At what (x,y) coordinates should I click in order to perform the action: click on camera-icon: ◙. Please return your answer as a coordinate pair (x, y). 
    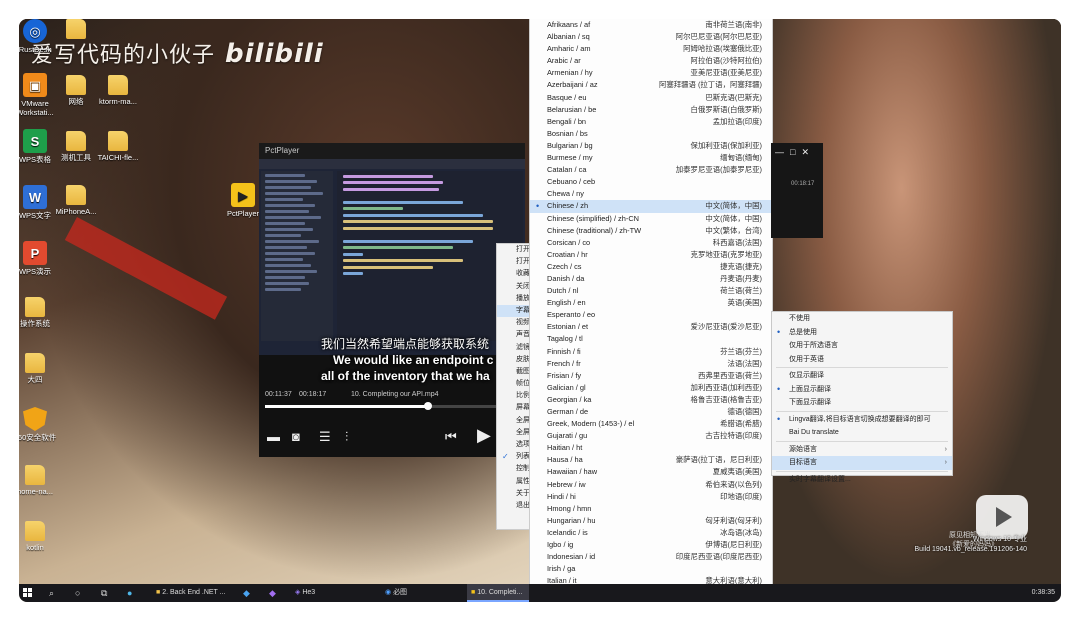
    Looking at the image, I should click on (296, 436).